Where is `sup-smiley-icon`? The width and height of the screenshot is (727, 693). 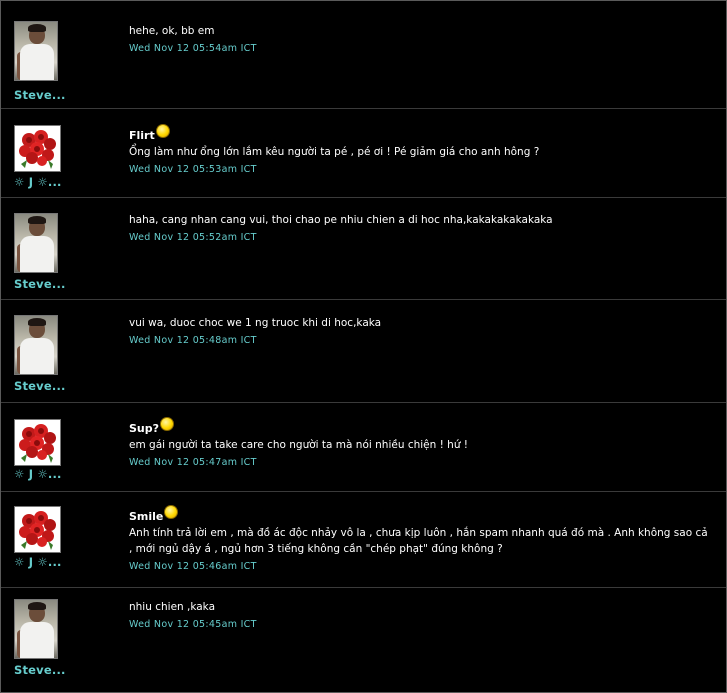 sup-smiley-icon is located at coordinates (167, 424).